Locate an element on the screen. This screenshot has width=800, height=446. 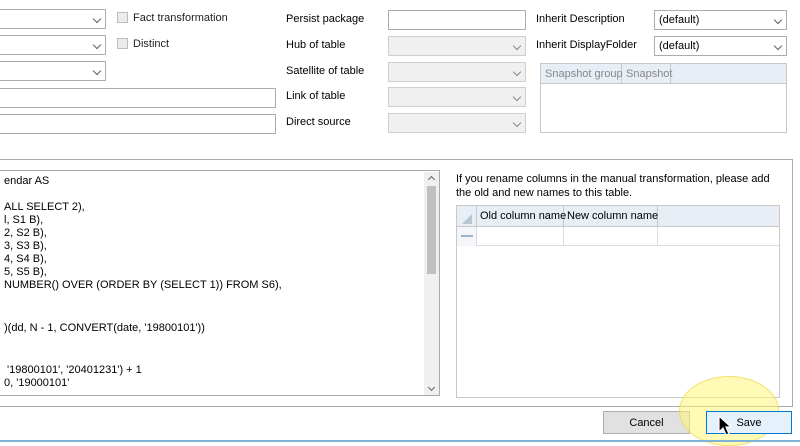
fact-transformation-label: Fact transformation is located at coordinates (180, 18).